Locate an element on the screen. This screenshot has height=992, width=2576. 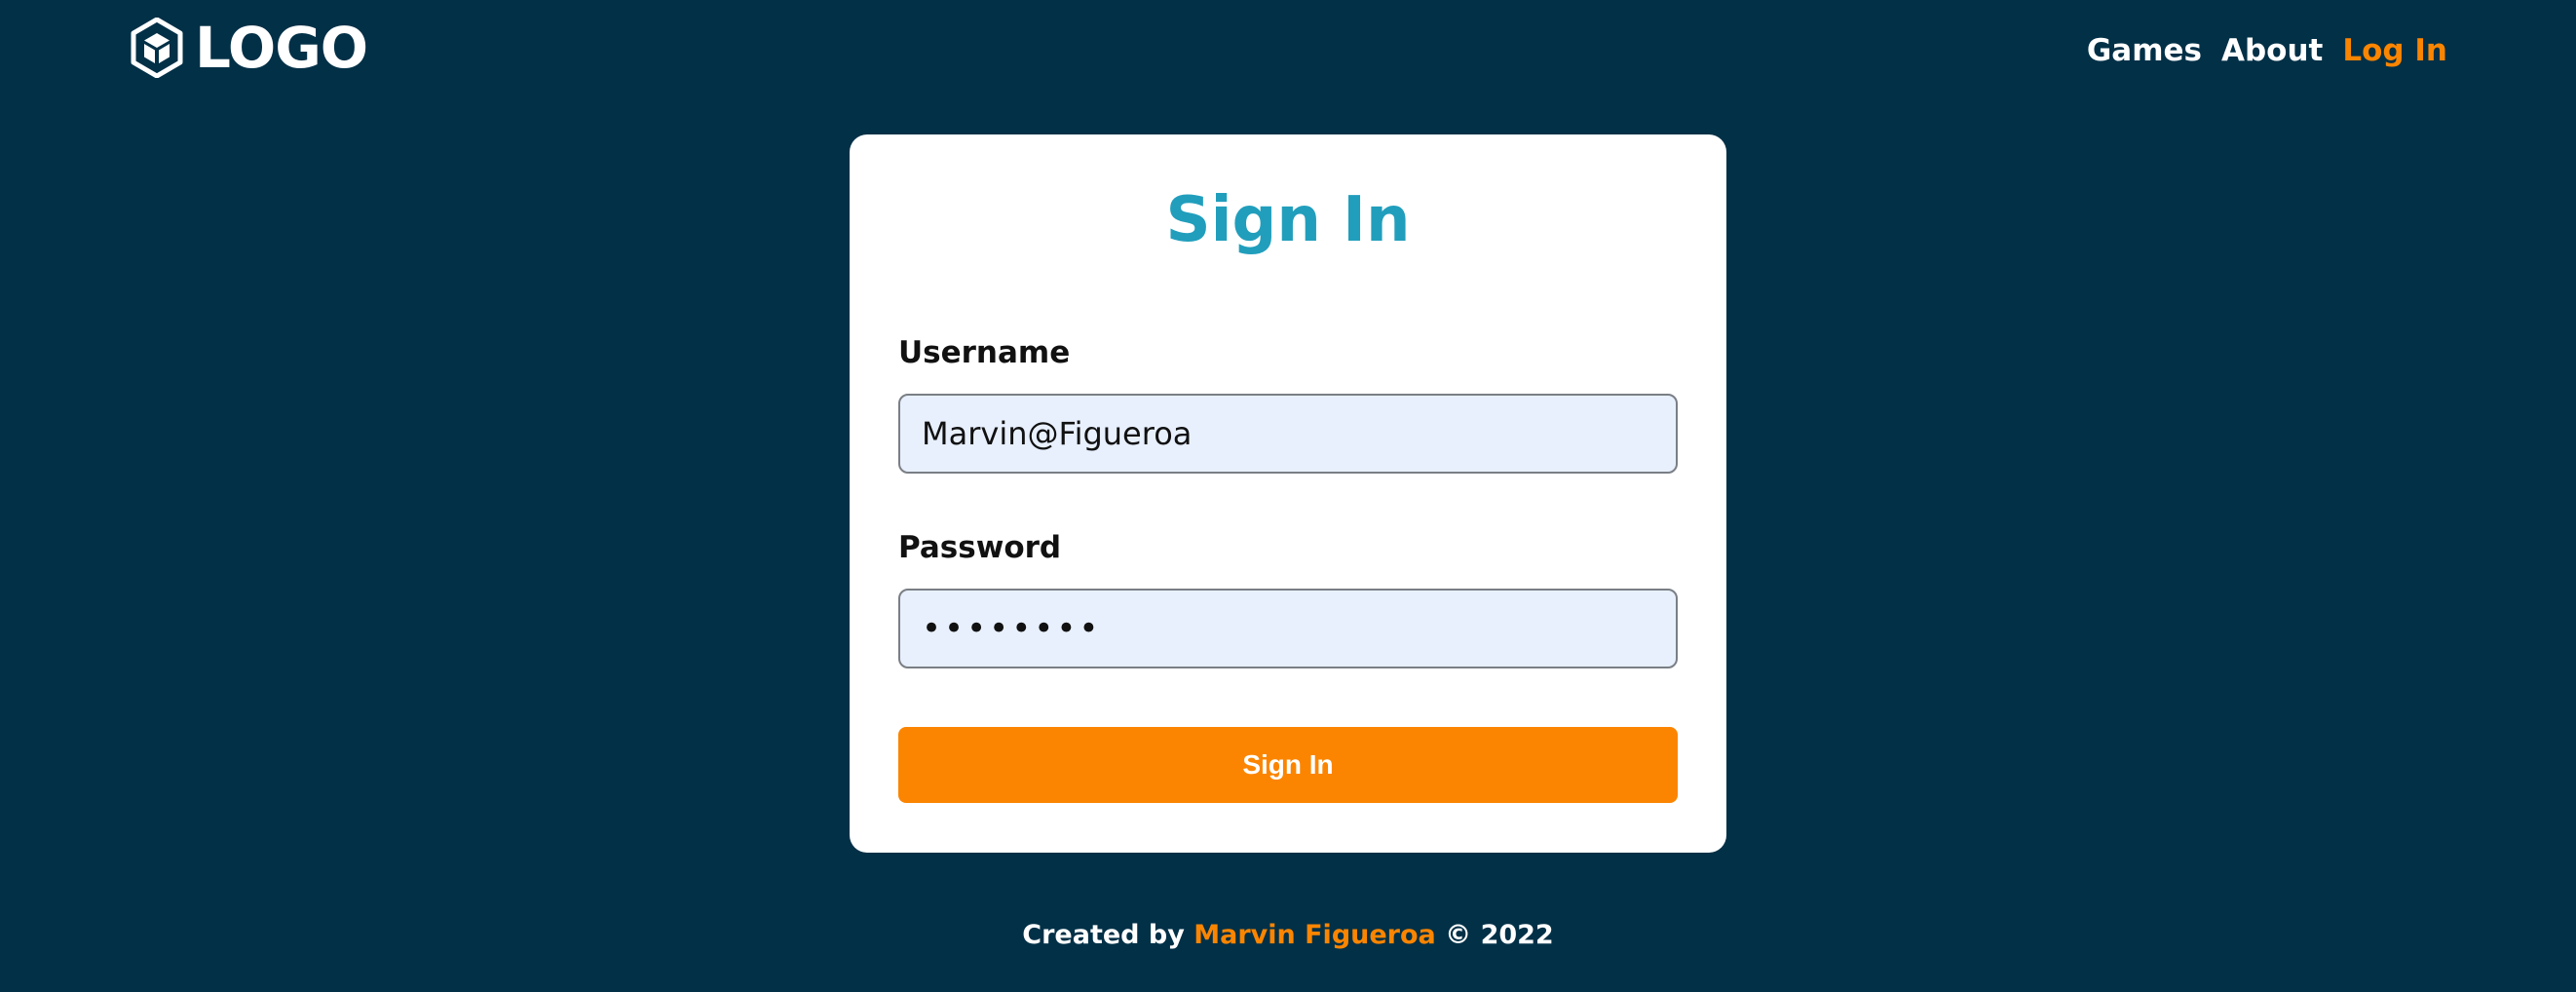
username-label: Username is located at coordinates (984, 352).